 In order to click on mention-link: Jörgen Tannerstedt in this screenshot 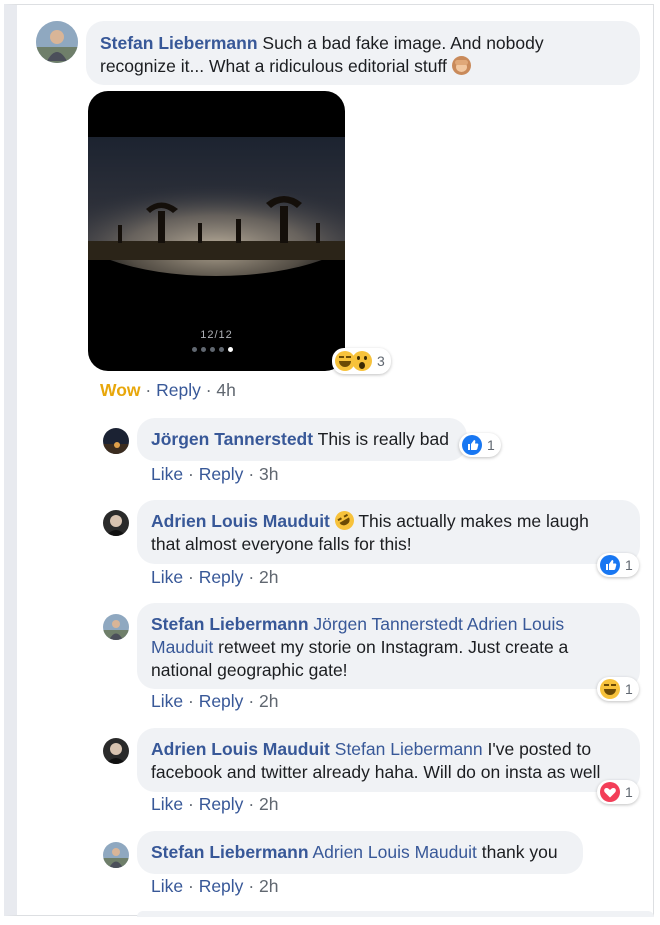, I will do `click(388, 624)`.